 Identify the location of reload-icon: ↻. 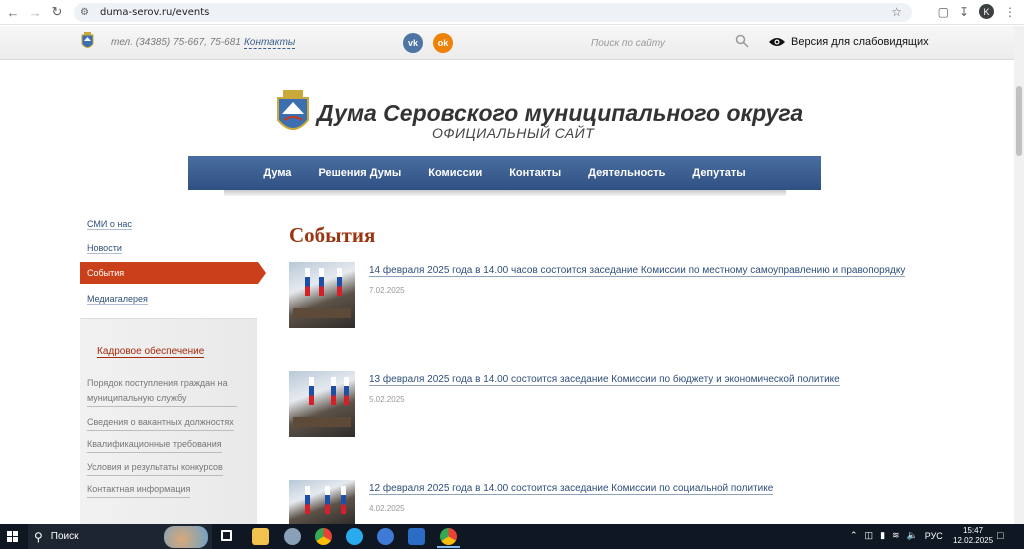
(57, 12).